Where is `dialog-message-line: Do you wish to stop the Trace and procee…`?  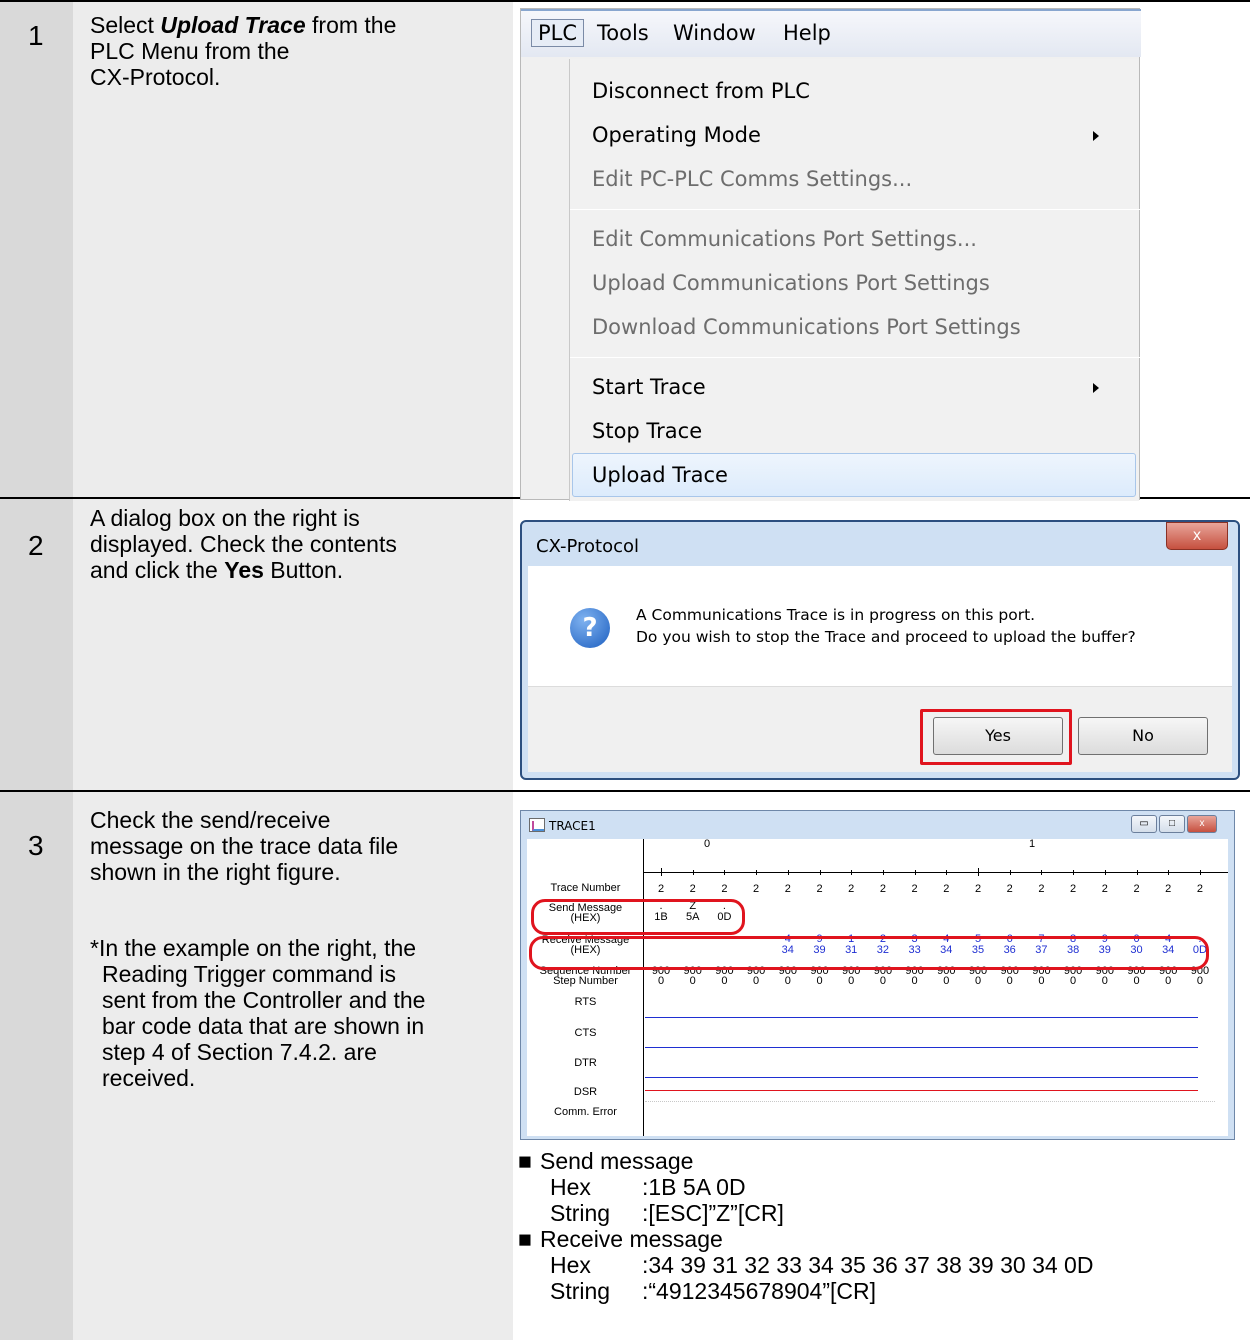 dialog-message-line: Do you wish to stop the Trace and procee… is located at coordinates (886, 637).